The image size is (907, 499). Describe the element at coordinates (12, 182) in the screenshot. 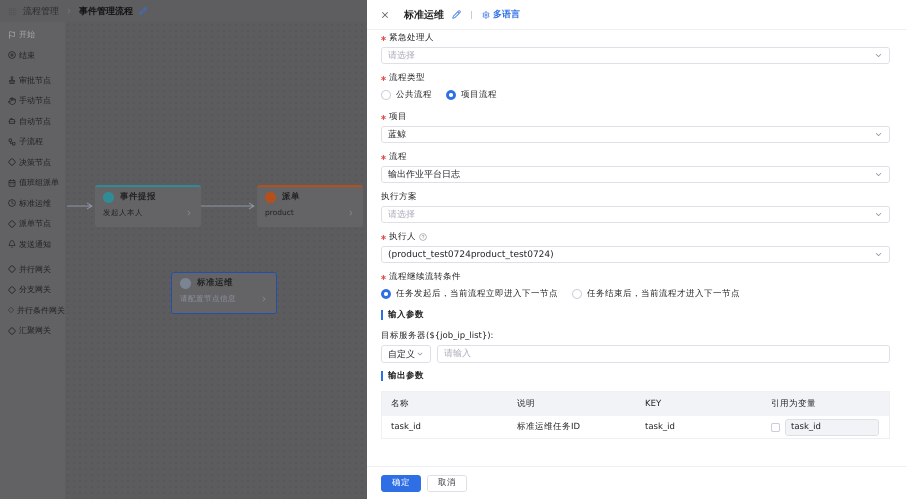

I see `calendar-icon` at that location.